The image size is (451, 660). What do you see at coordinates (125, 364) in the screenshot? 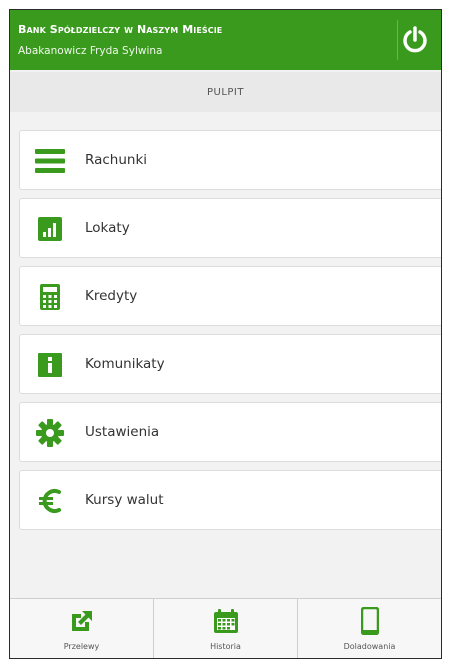
I see `menu-item-label: Komunikaty` at bounding box center [125, 364].